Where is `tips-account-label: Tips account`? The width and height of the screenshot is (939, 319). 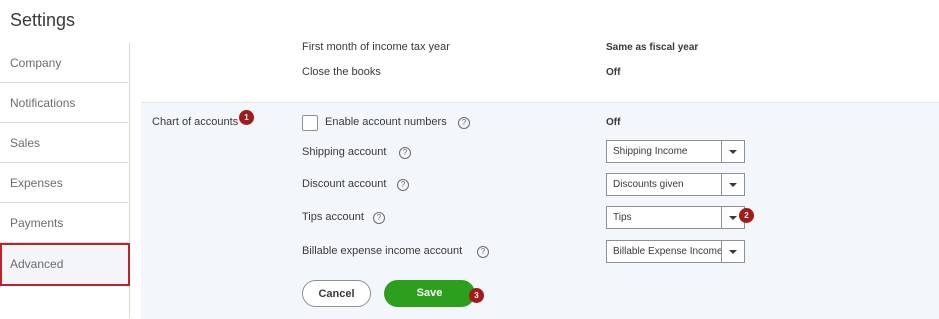 tips-account-label: Tips account is located at coordinates (333, 217).